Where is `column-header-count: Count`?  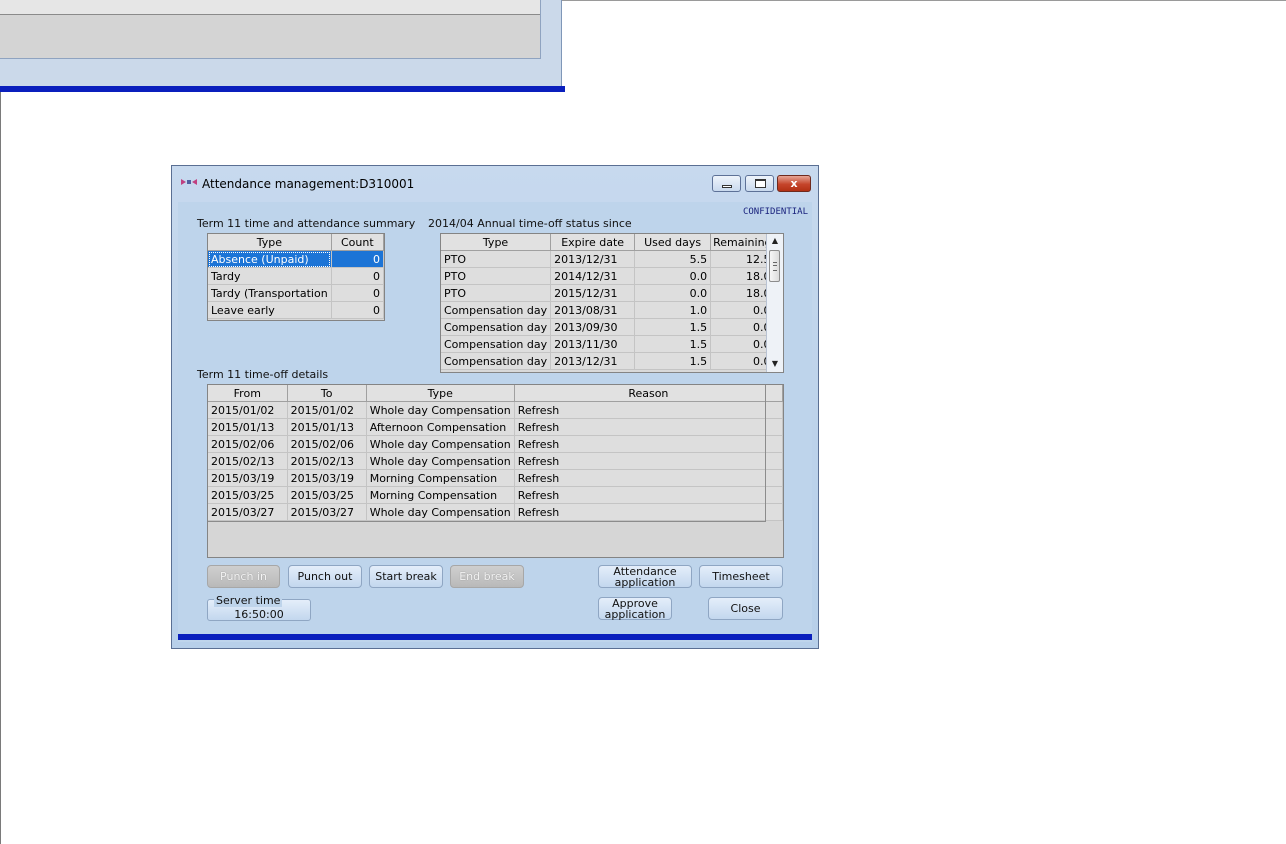
column-header-count: Count is located at coordinates (357, 242).